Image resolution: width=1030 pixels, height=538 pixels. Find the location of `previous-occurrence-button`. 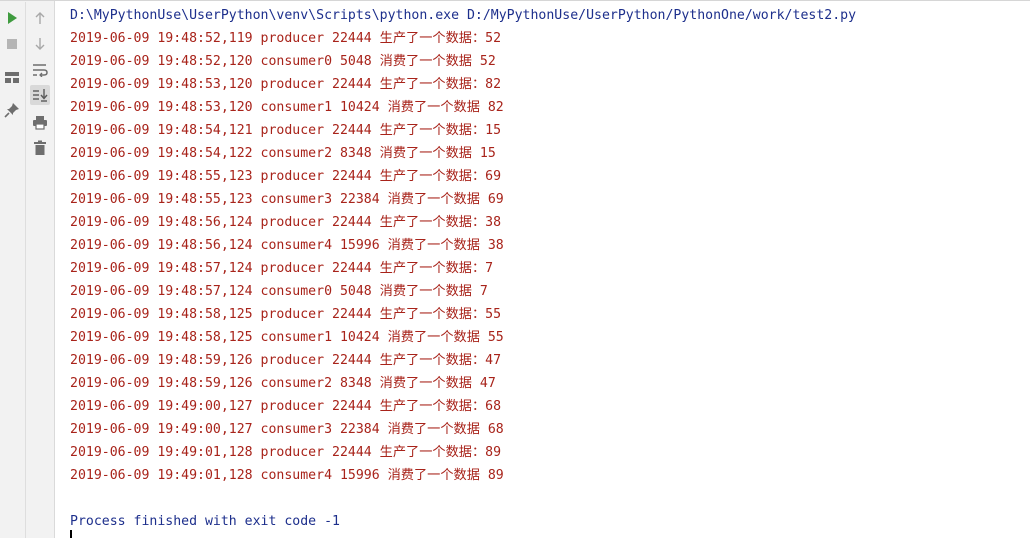

previous-occurrence-button is located at coordinates (40, 18).